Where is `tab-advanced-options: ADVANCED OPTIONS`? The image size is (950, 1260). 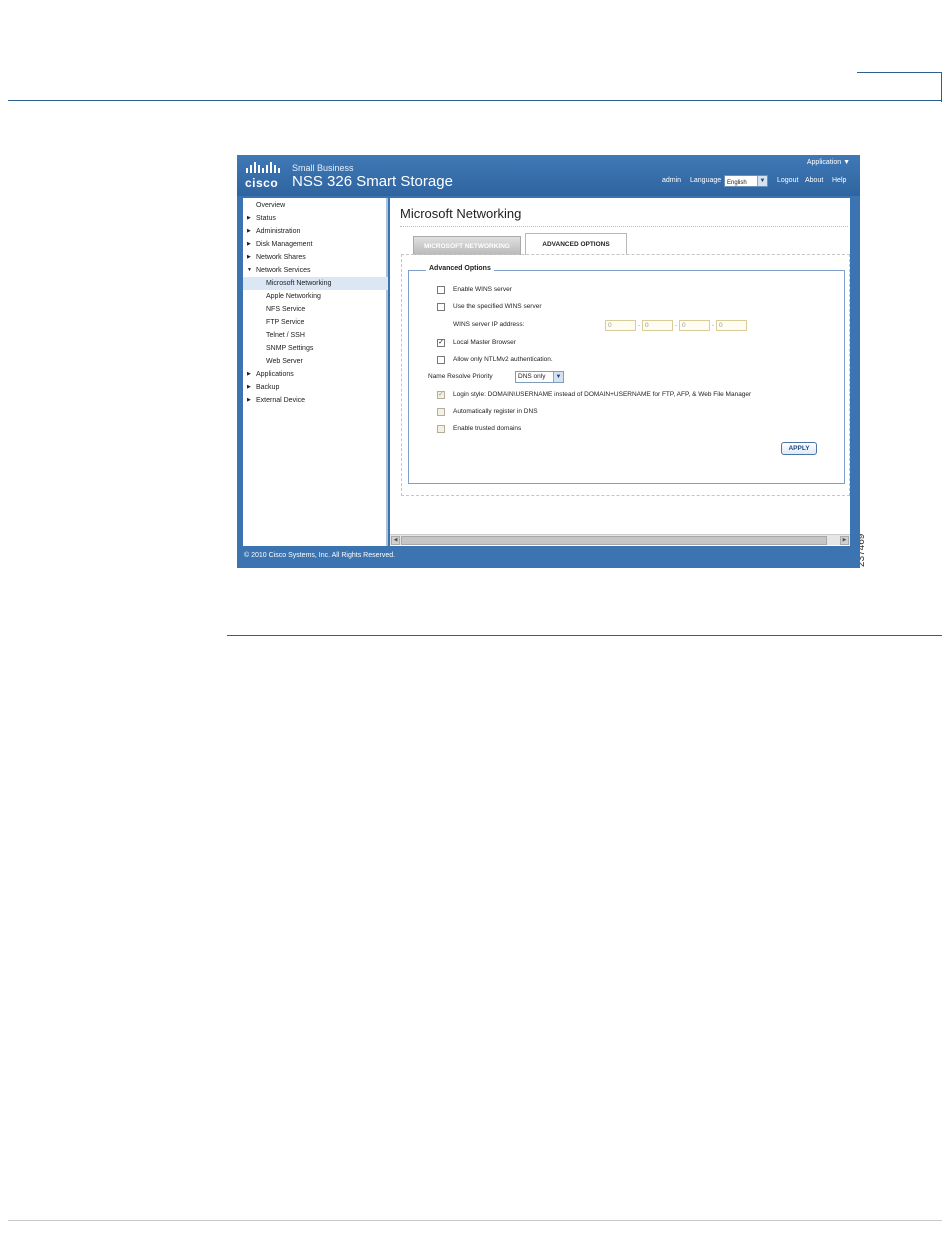 tab-advanced-options: ADVANCED OPTIONS is located at coordinates (576, 244).